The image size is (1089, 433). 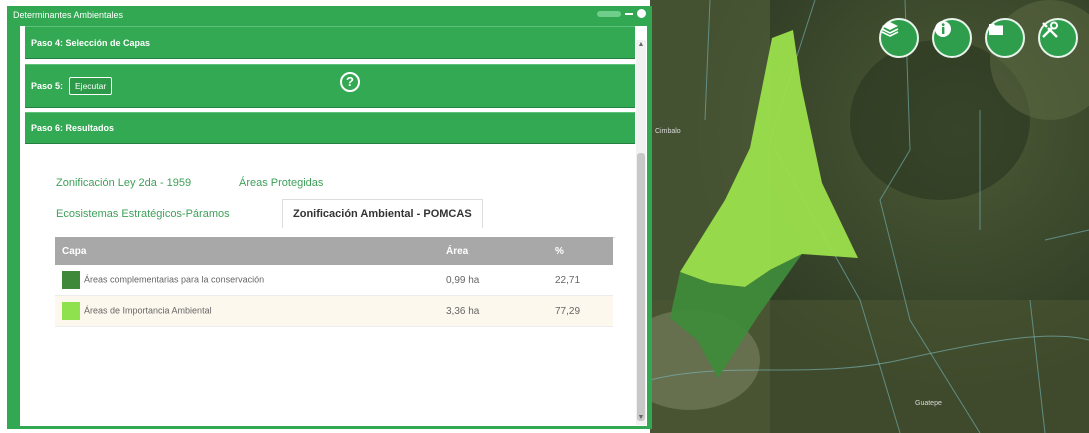 I want to click on minimize-icon, so click(x=629, y=13).